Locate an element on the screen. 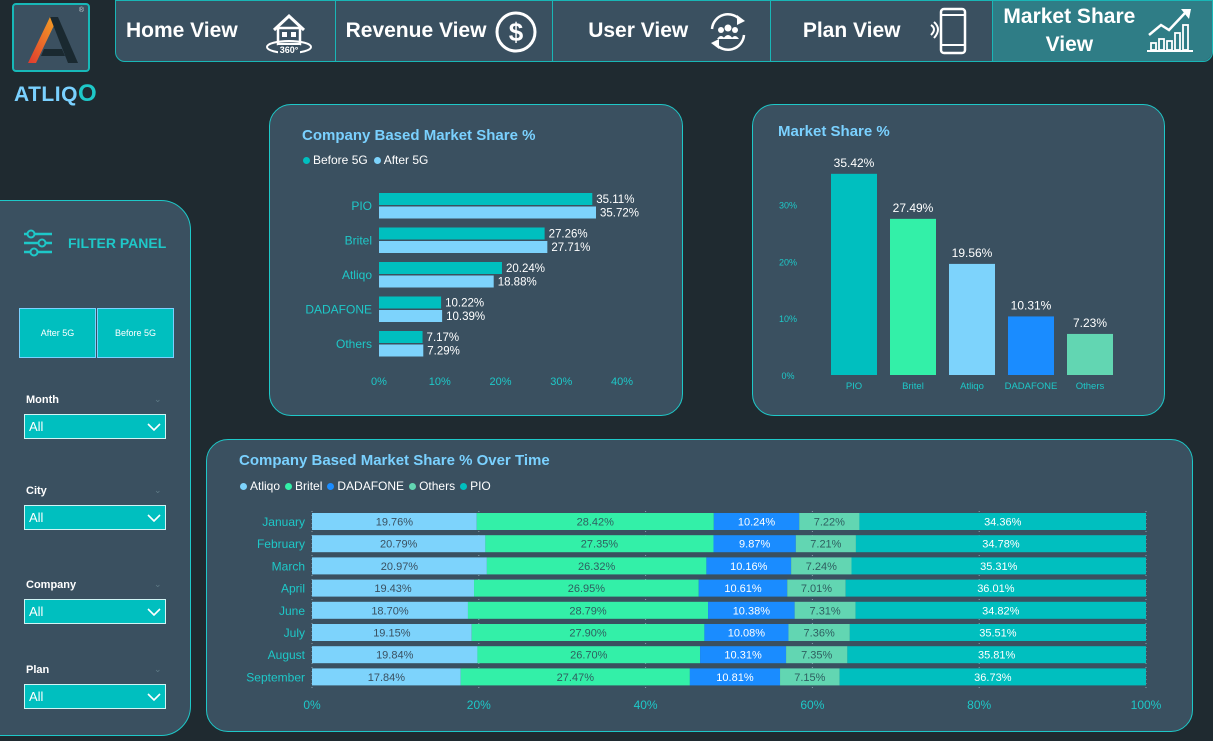  data-label: 7.23% is located at coordinates (1090, 323).